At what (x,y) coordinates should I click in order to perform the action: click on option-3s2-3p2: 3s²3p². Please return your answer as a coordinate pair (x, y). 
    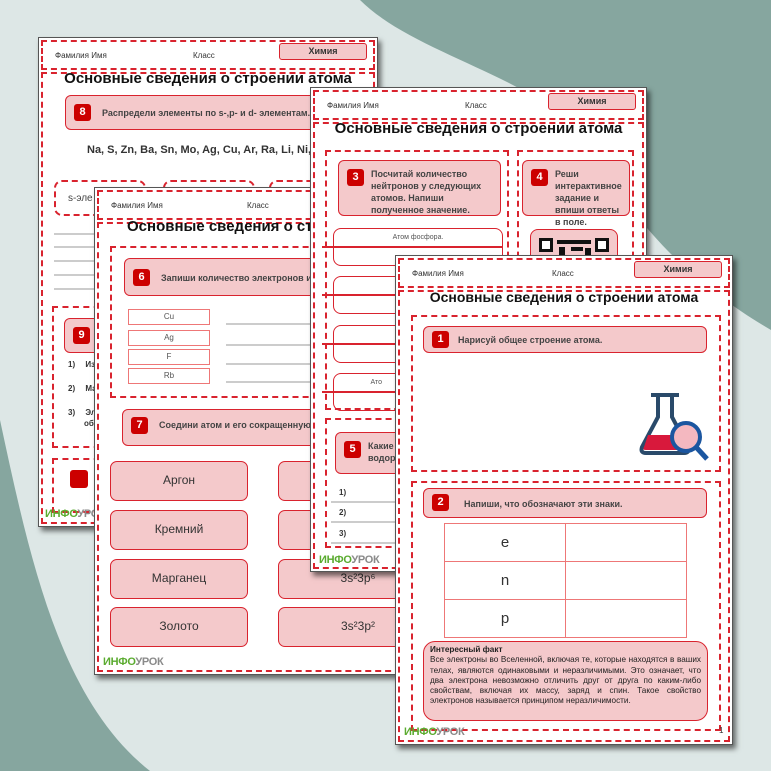
    Looking at the image, I should click on (345, 627).